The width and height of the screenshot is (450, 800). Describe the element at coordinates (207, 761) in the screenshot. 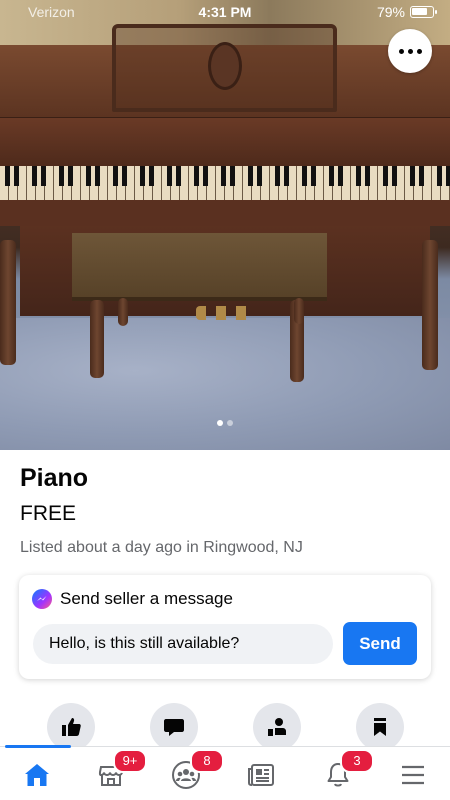

I see `groups-badge: 8` at that location.